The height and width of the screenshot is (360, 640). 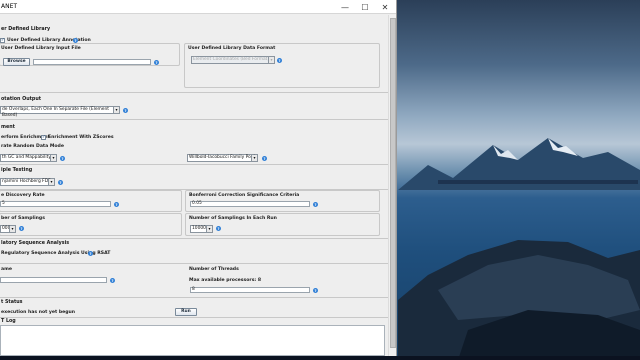 I want to click on scrollbar-thumb, so click(x=393, y=183).